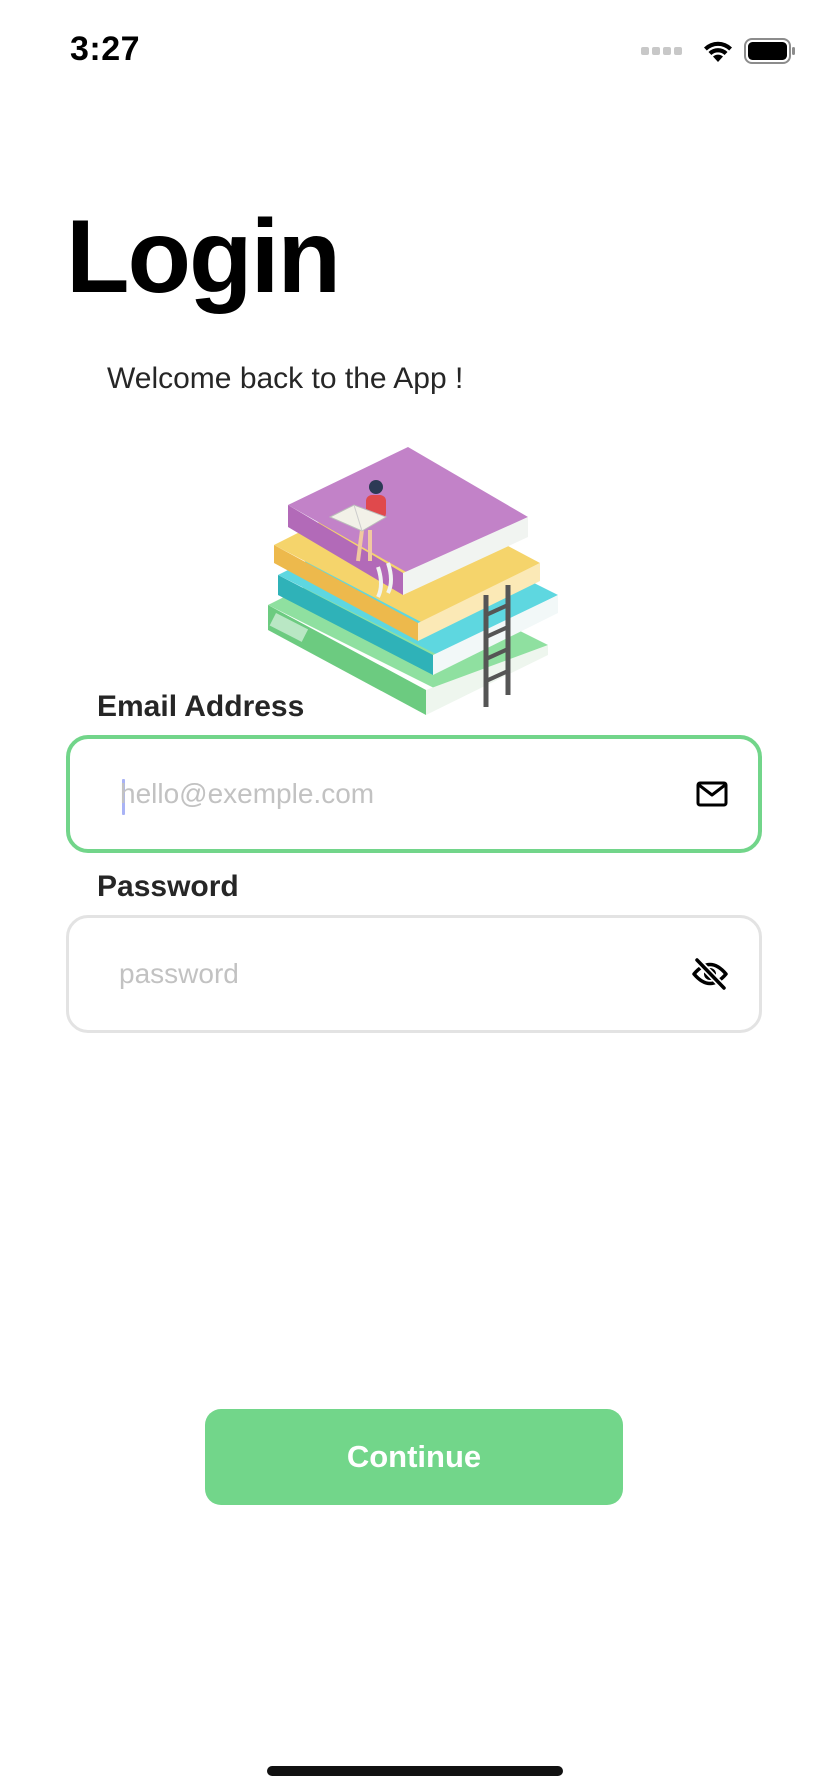 This screenshot has height=1792, width=828. What do you see at coordinates (105, 49) in the screenshot?
I see `status-time: 3:27` at bounding box center [105, 49].